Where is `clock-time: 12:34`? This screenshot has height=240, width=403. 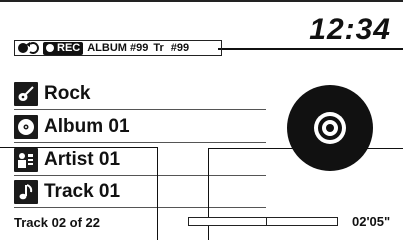
clock-time: 12:34 is located at coordinates (350, 29).